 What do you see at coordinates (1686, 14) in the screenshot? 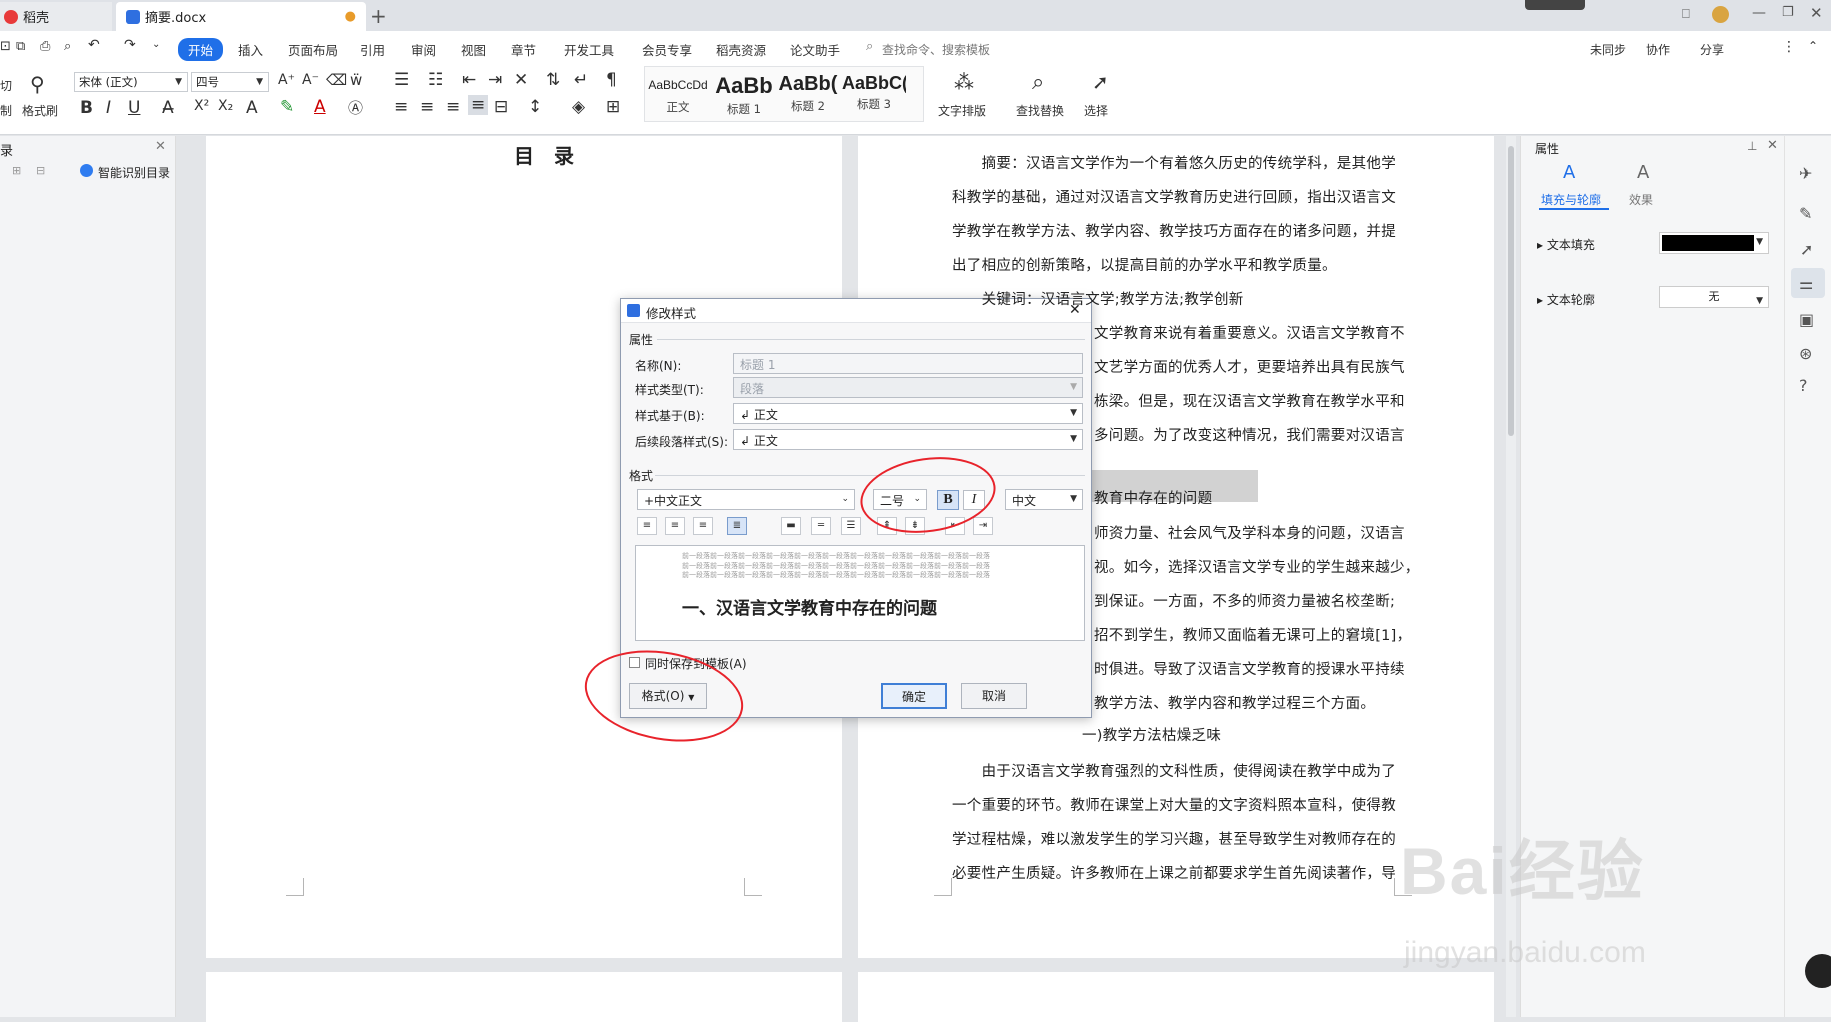
I see `layout-icon: ⎕` at bounding box center [1686, 14].